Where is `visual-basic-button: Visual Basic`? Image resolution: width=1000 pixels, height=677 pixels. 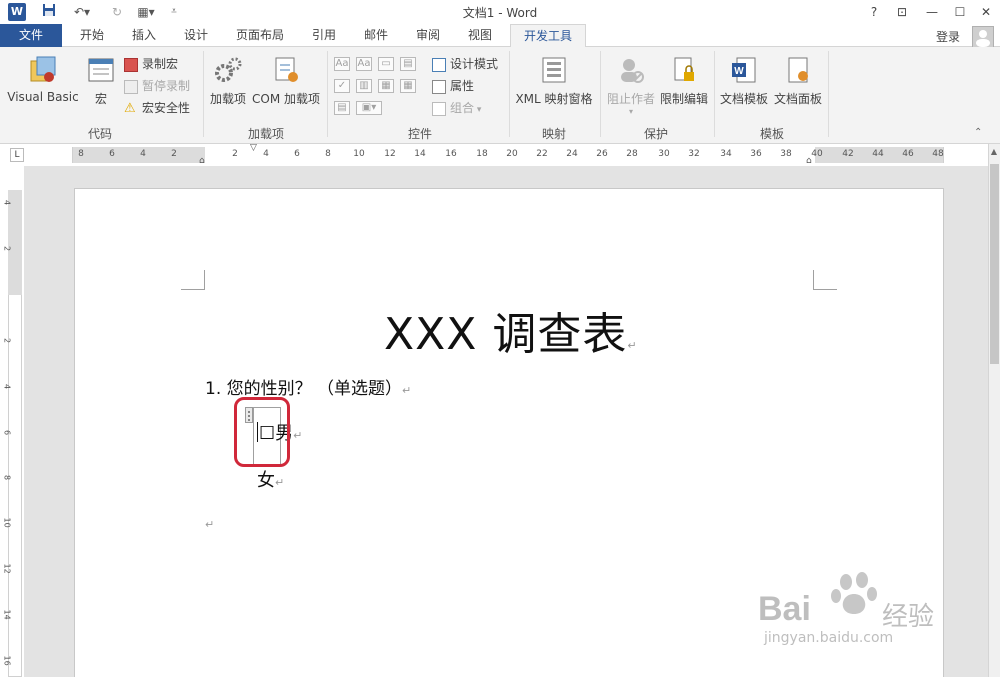
visual-basic-button: Visual Basic is located at coordinates (43, 79).